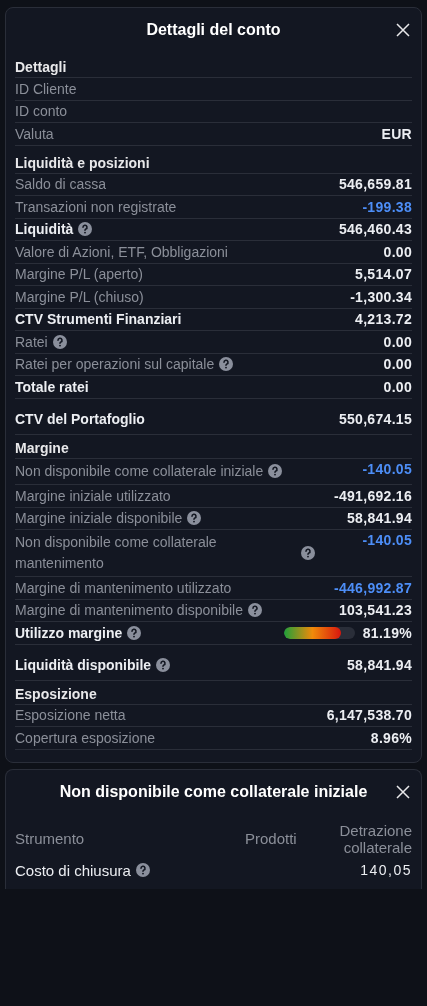 The image size is (427, 1006). I want to click on row-value: 6,147,538.70, so click(369, 715).